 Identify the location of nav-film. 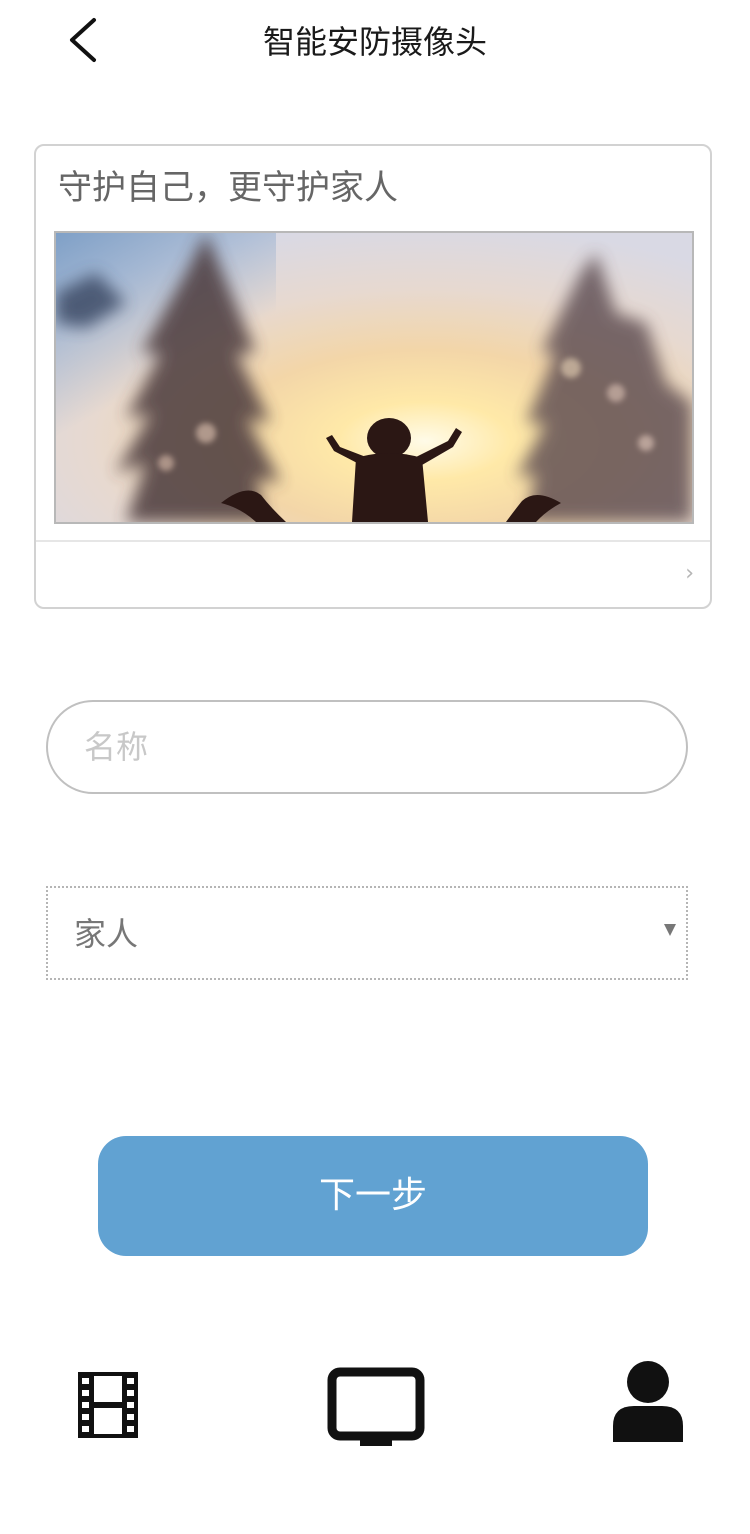
(108, 1405).